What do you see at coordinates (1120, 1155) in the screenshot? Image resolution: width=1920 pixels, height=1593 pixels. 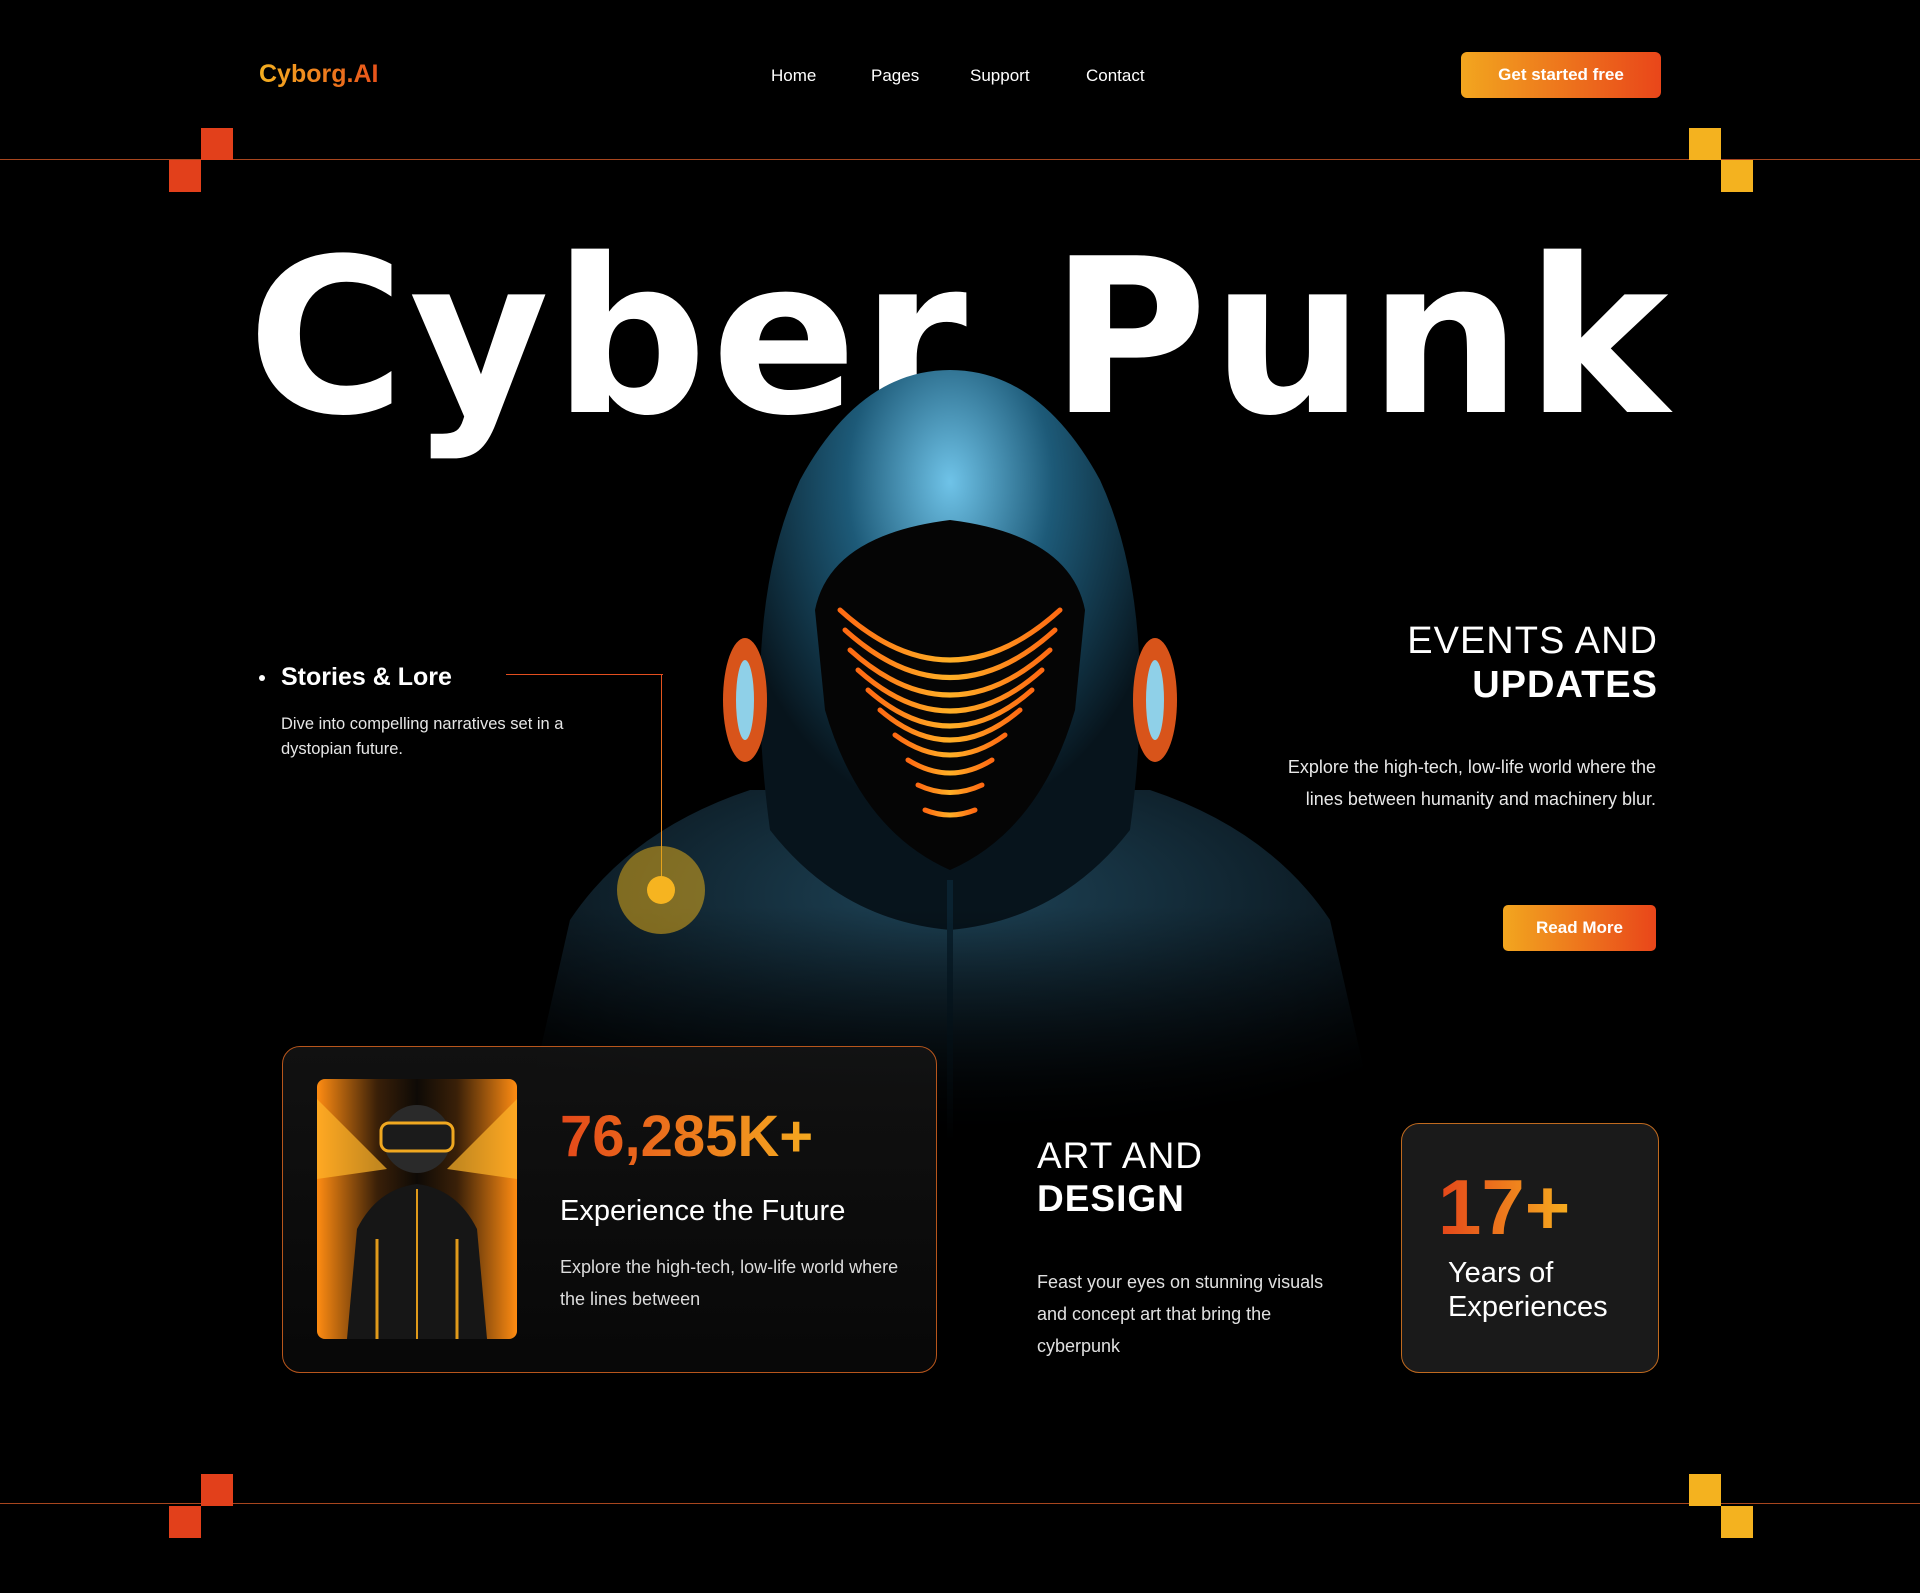 I see `art-title-line1: ART AND` at bounding box center [1120, 1155].